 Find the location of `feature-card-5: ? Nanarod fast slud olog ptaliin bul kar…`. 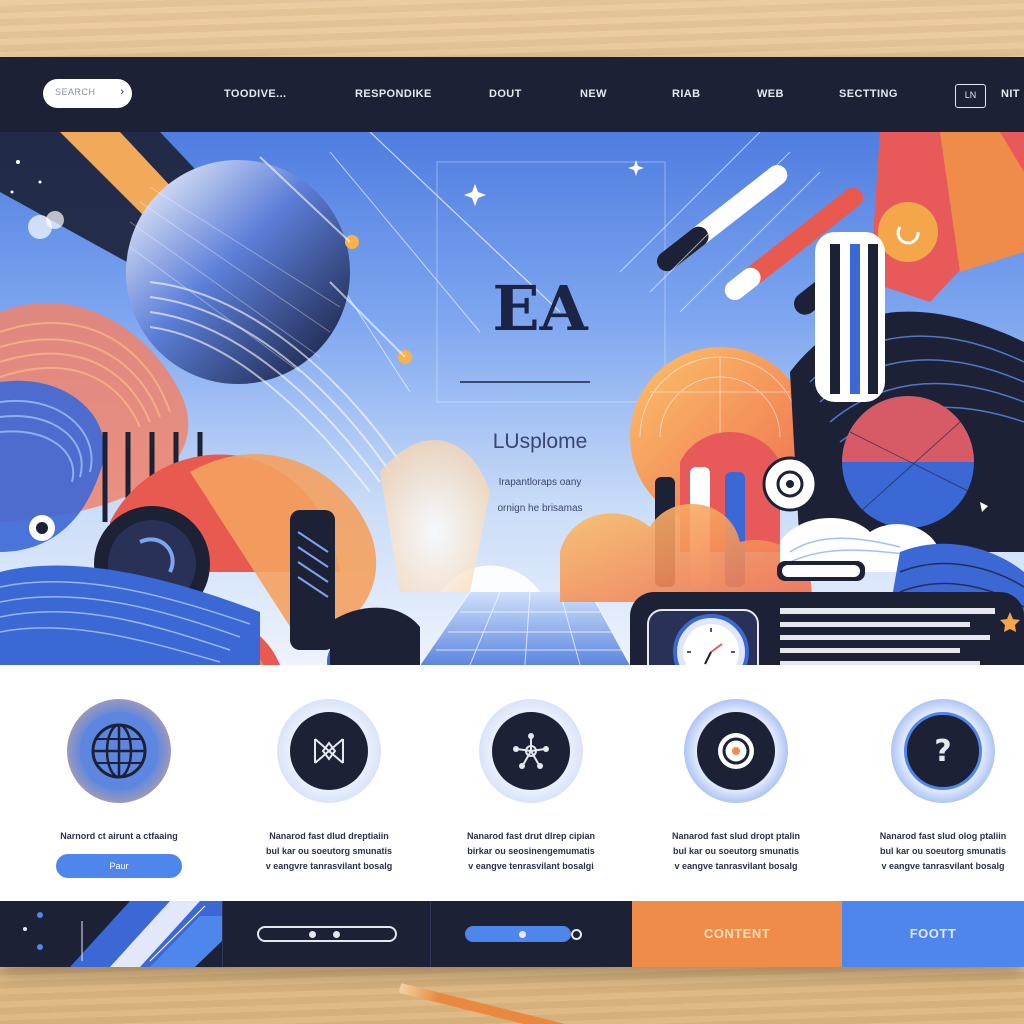

feature-card-5: ? Nanarod fast slud olog ptaliin bul kar… is located at coordinates (936, 786).